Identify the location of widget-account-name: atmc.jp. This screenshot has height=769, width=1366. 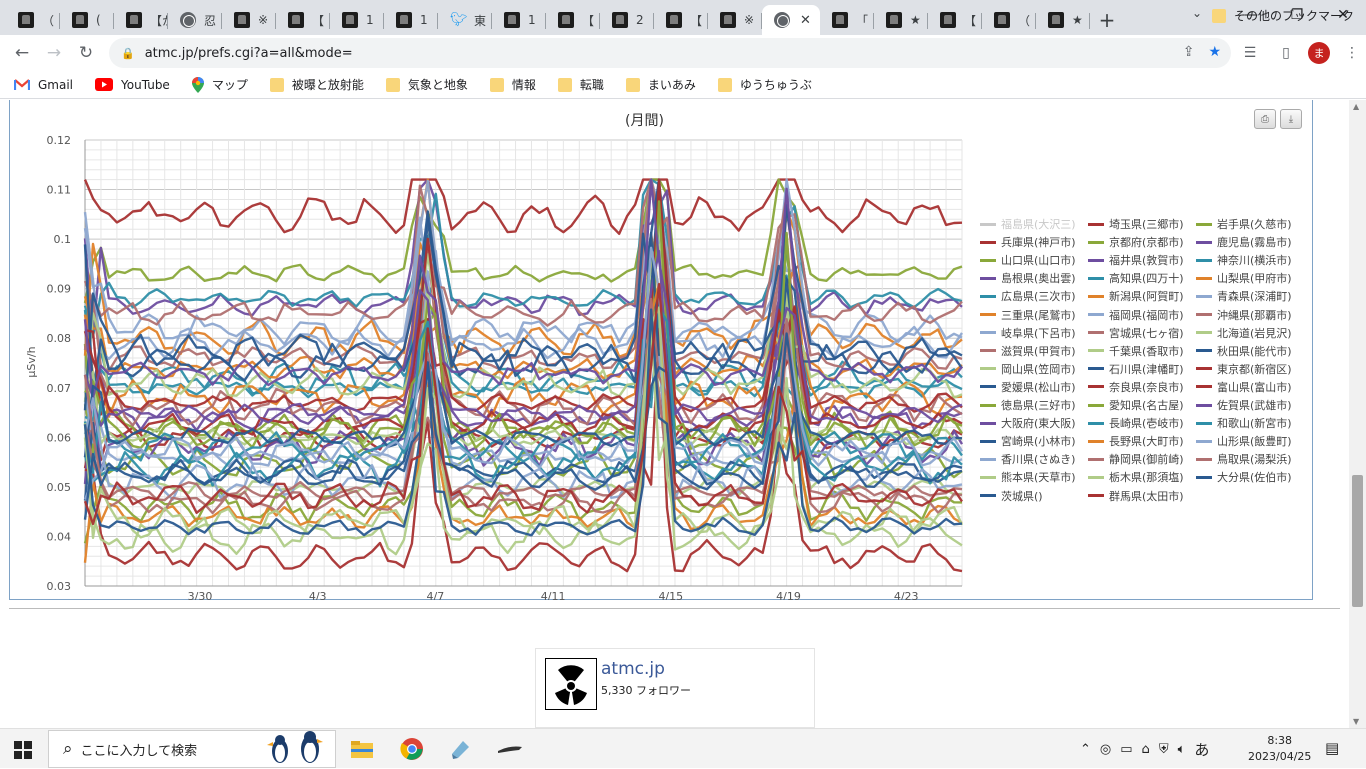
(633, 669).